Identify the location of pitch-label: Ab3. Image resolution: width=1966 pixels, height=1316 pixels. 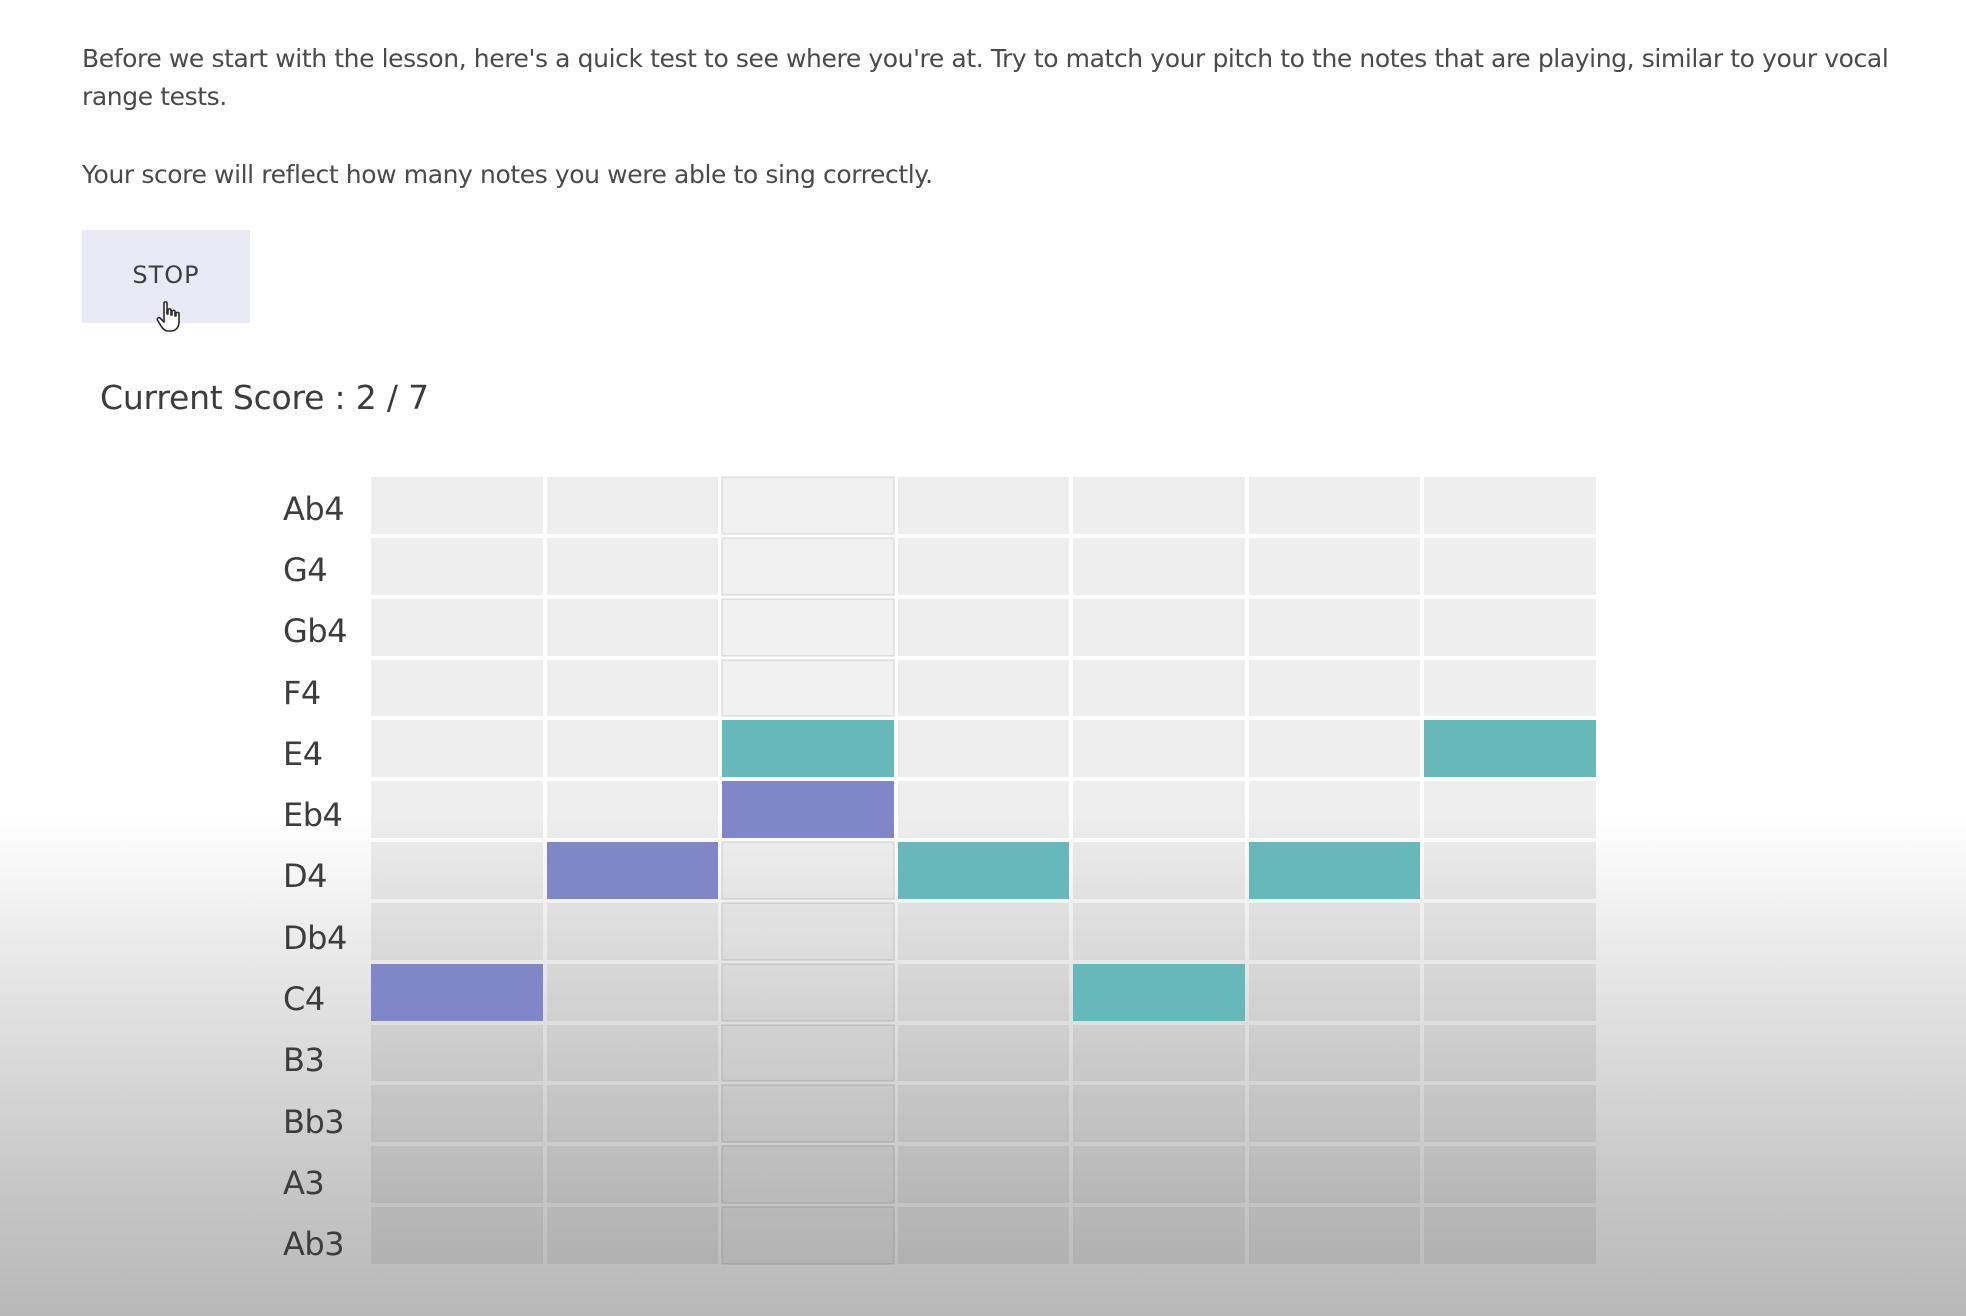
(314, 1244).